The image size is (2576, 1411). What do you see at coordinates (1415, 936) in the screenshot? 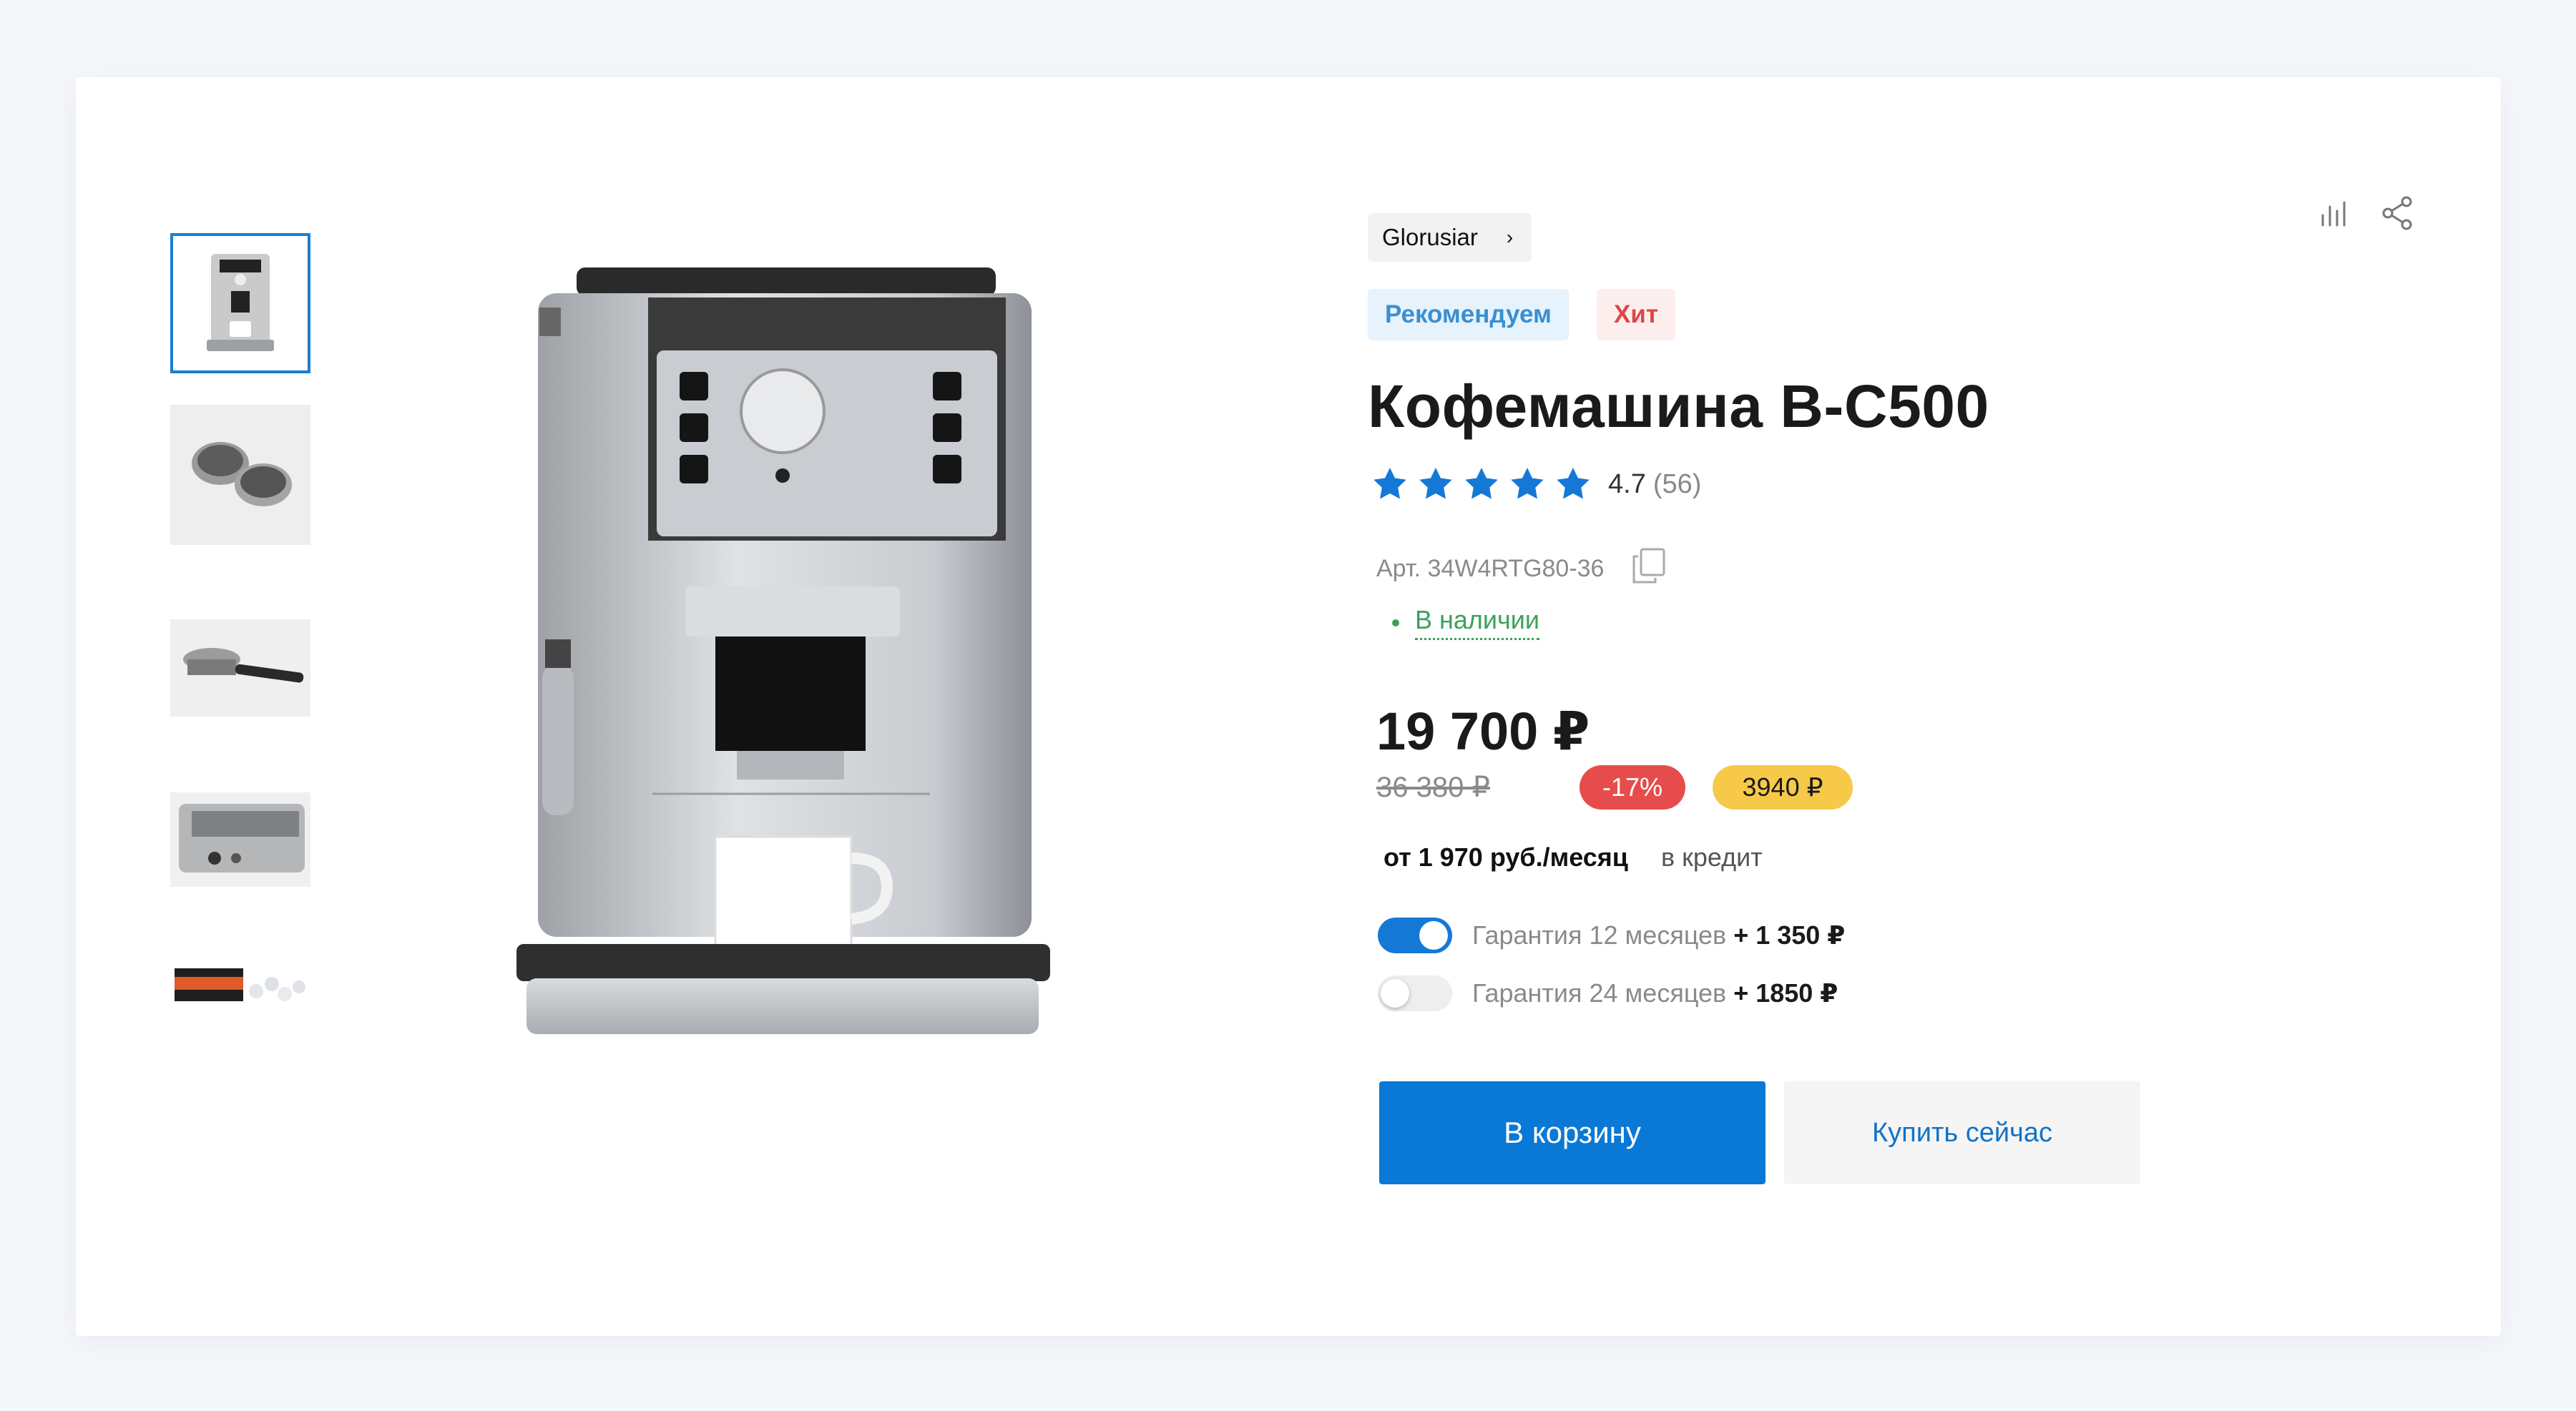
I see `warranty-12-toggle` at bounding box center [1415, 936].